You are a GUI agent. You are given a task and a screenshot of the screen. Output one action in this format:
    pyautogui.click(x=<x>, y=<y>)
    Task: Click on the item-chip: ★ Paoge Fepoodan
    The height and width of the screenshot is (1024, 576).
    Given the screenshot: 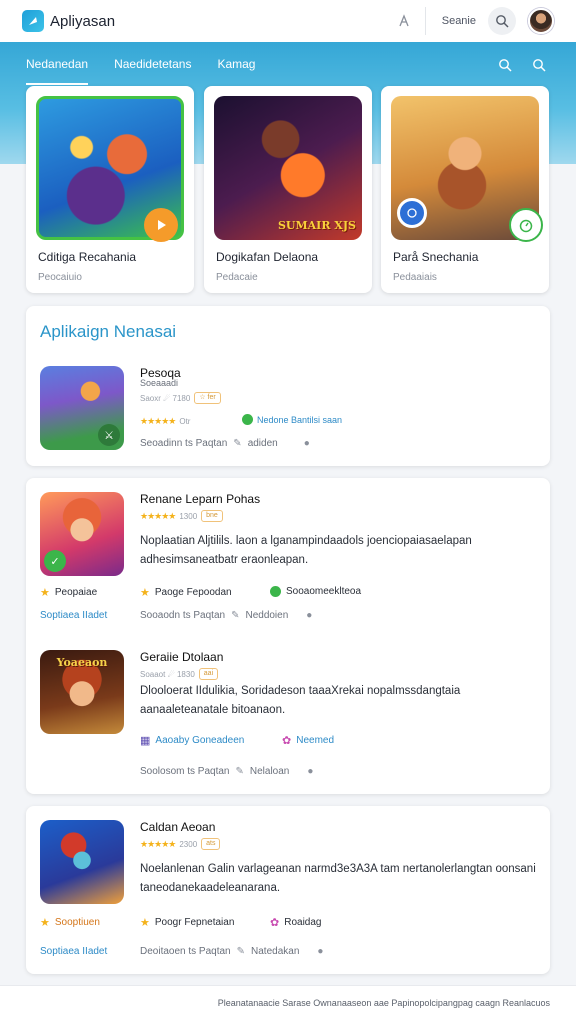 What is the action you would take?
    pyautogui.click(x=186, y=592)
    